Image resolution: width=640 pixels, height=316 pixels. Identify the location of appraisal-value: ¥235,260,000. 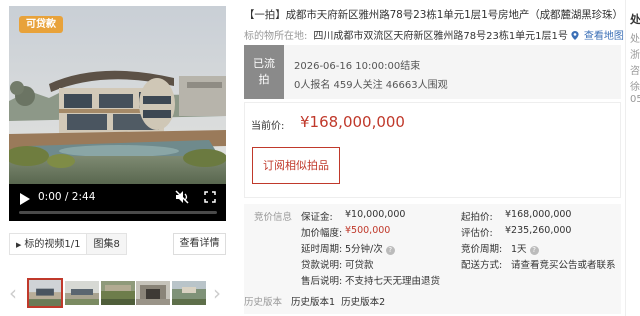
(538, 230).